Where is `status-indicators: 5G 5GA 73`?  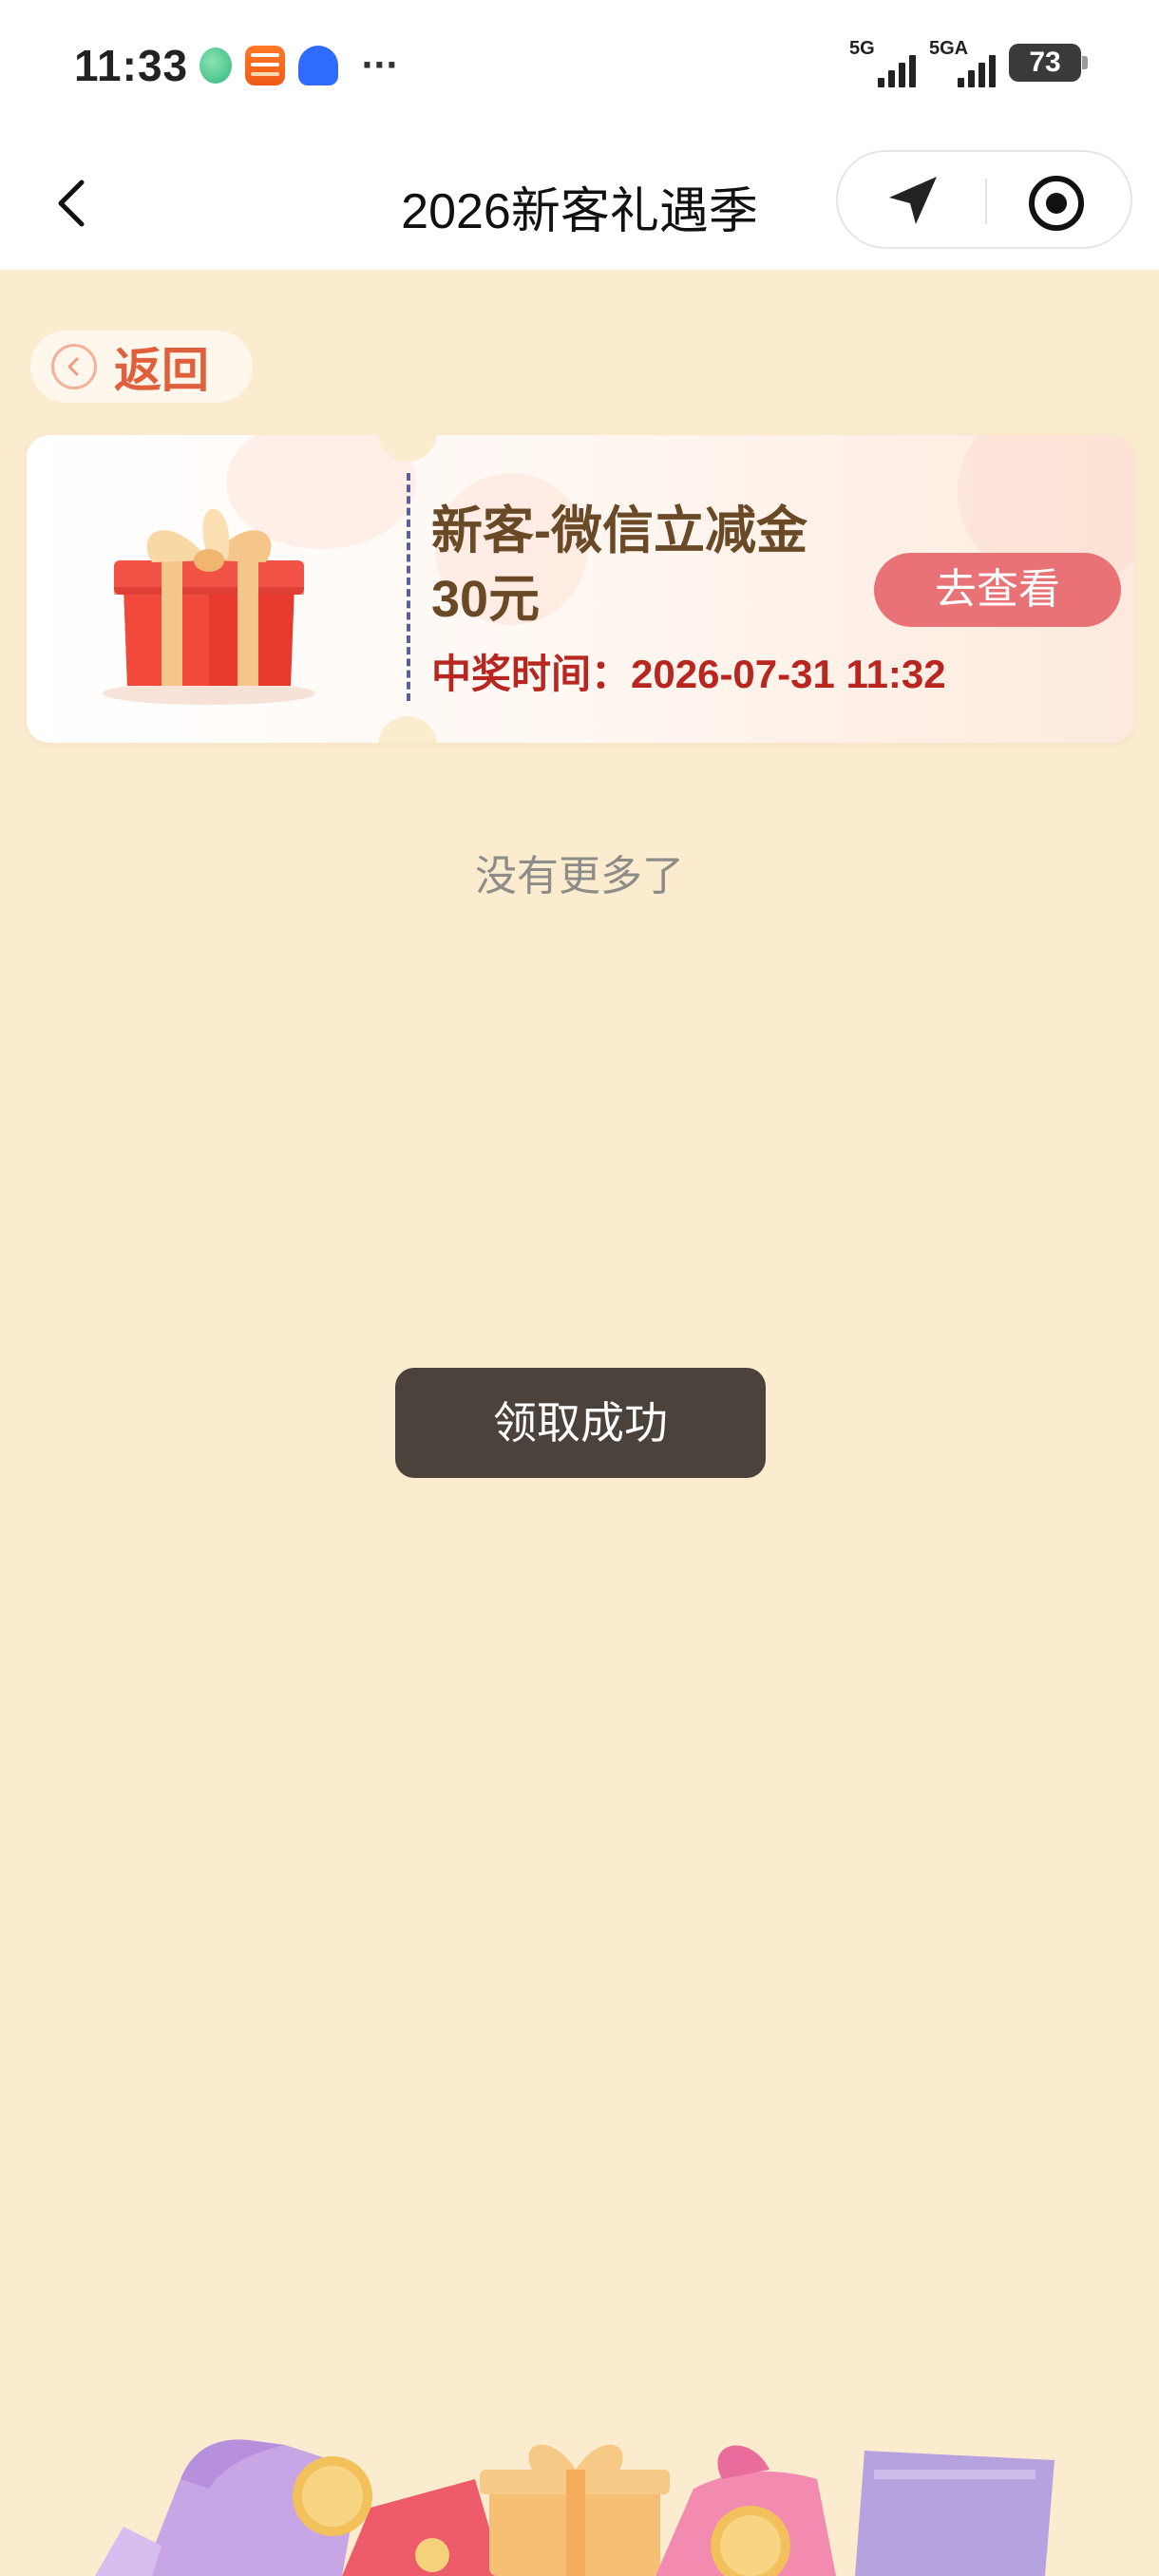
status-indicators: 5G 5GA 73 is located at coordinates (968, 62).